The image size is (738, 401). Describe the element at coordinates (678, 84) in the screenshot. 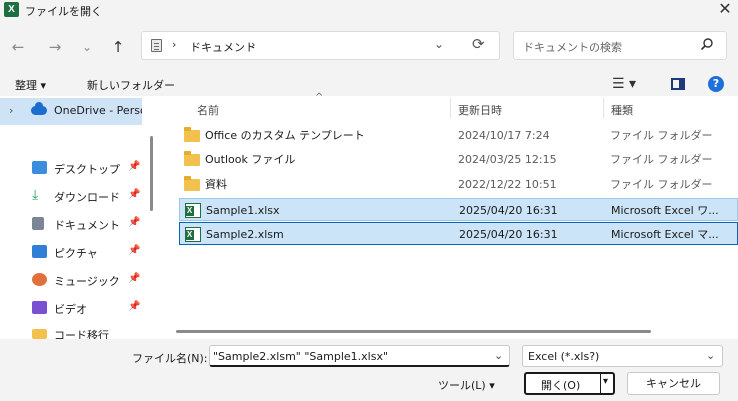

I see `preview-pane-icon` at that location.